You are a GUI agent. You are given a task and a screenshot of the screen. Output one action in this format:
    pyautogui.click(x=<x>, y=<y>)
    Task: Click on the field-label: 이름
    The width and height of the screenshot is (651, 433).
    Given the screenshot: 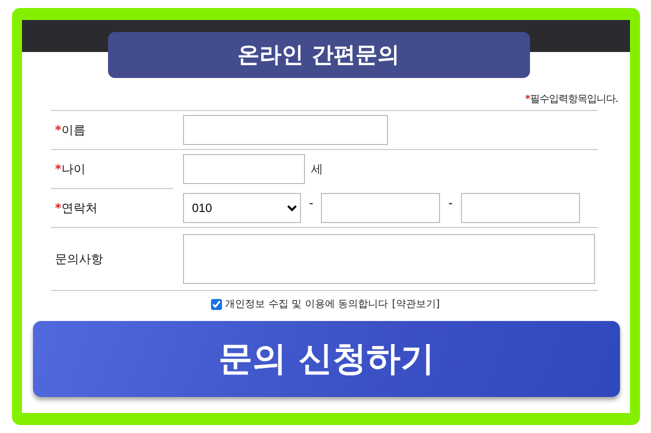 What is the action you would take?
    pyautogui.click(x=73, y=130)
    